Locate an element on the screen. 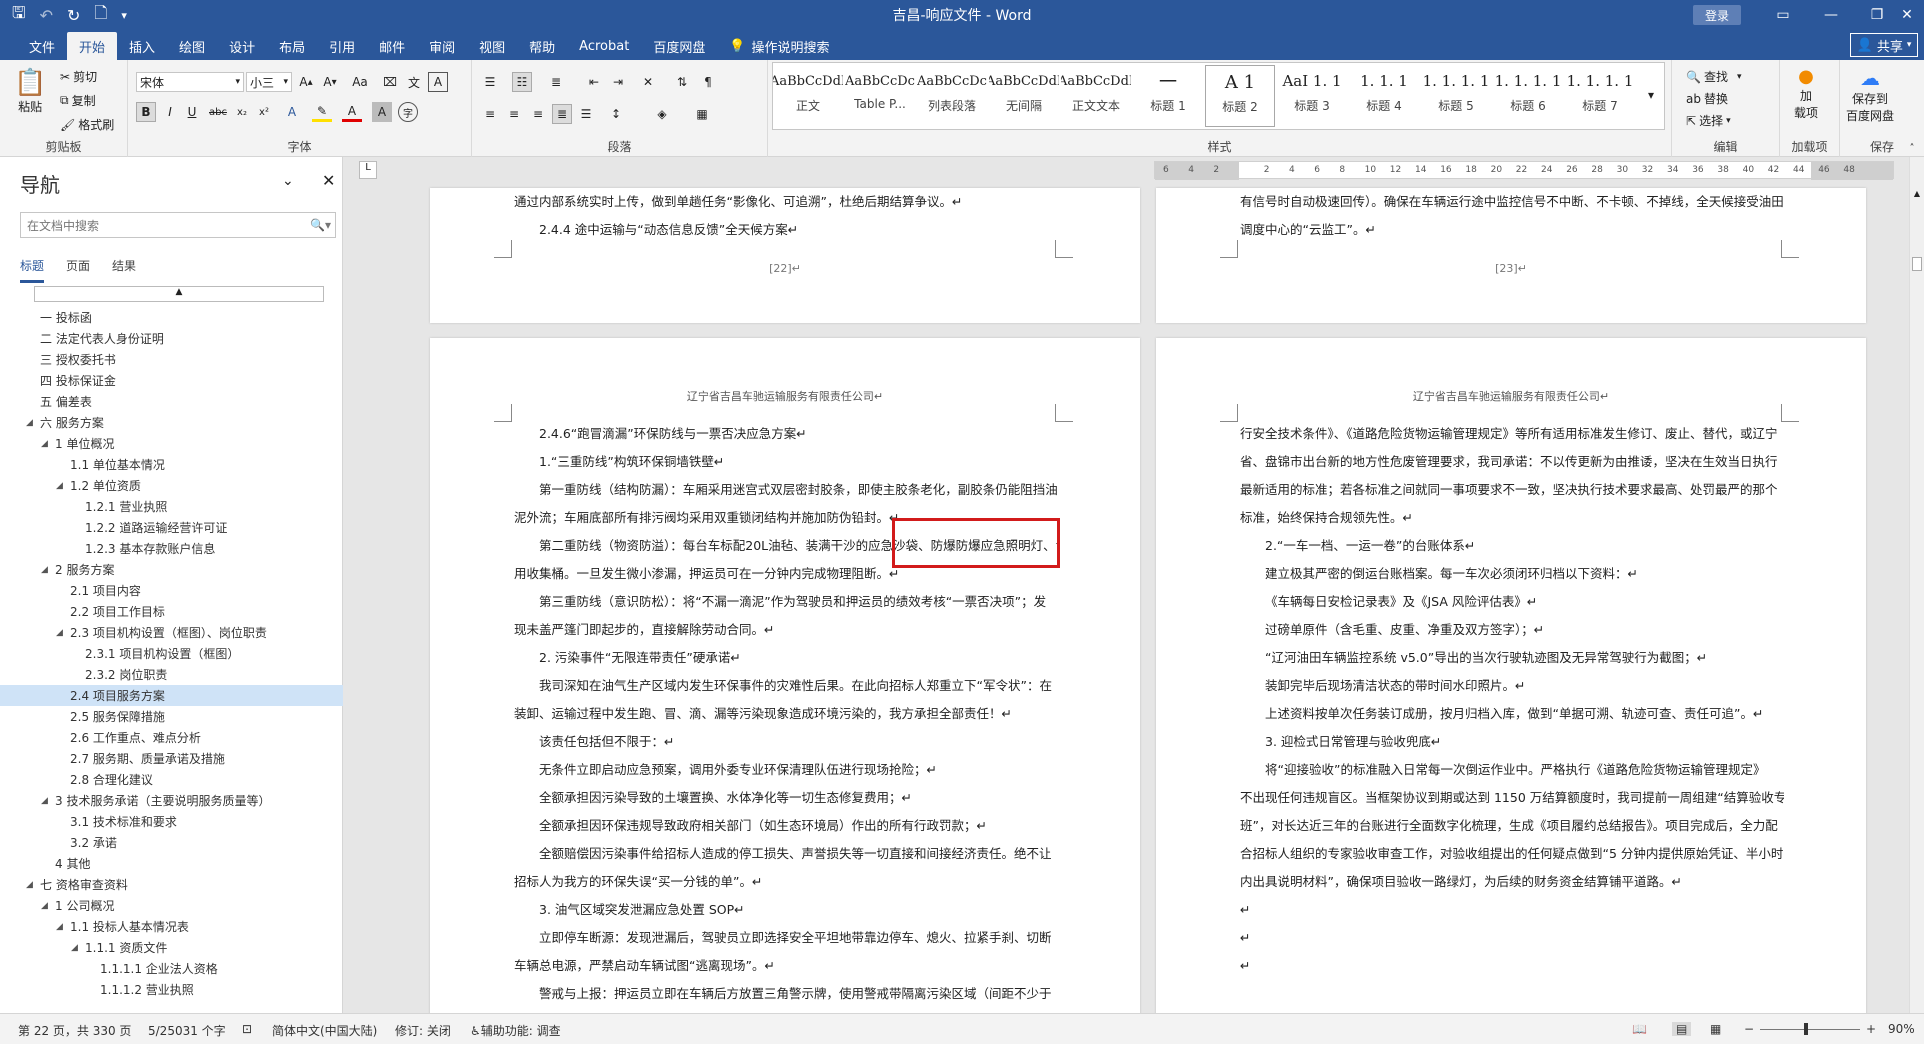 The height and width of the screenshot is (1044, 1924). tab-review: 审阅 is located at coordinates (442, 46).